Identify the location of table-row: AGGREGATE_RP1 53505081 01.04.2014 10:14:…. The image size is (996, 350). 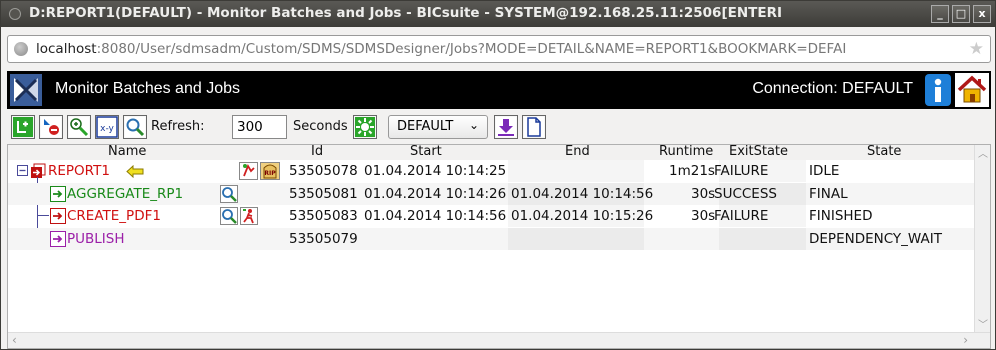
(491, 194).